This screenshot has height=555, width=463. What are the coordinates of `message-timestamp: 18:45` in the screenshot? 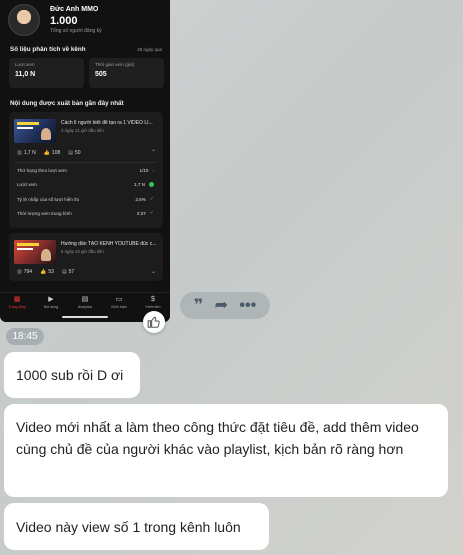 It's located at (25, 336).